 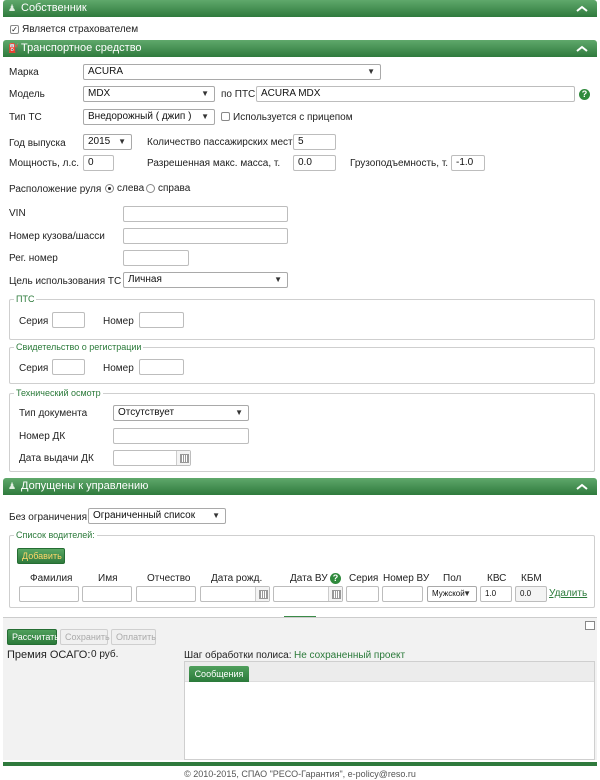 What do you see at coordinates (238, 655) in the screenshot?
I see `step-label: Шаг обработки полиса:` at bounding box center [238, 655].